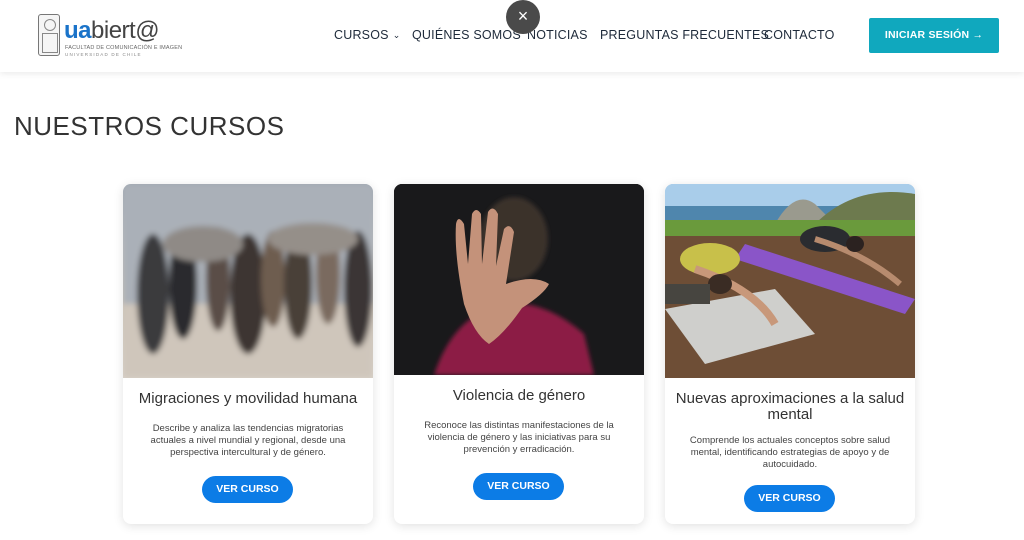  I want to click on logo-subtitle-university: UNIVERSIDAD DE CHILE, so click(103, 54).